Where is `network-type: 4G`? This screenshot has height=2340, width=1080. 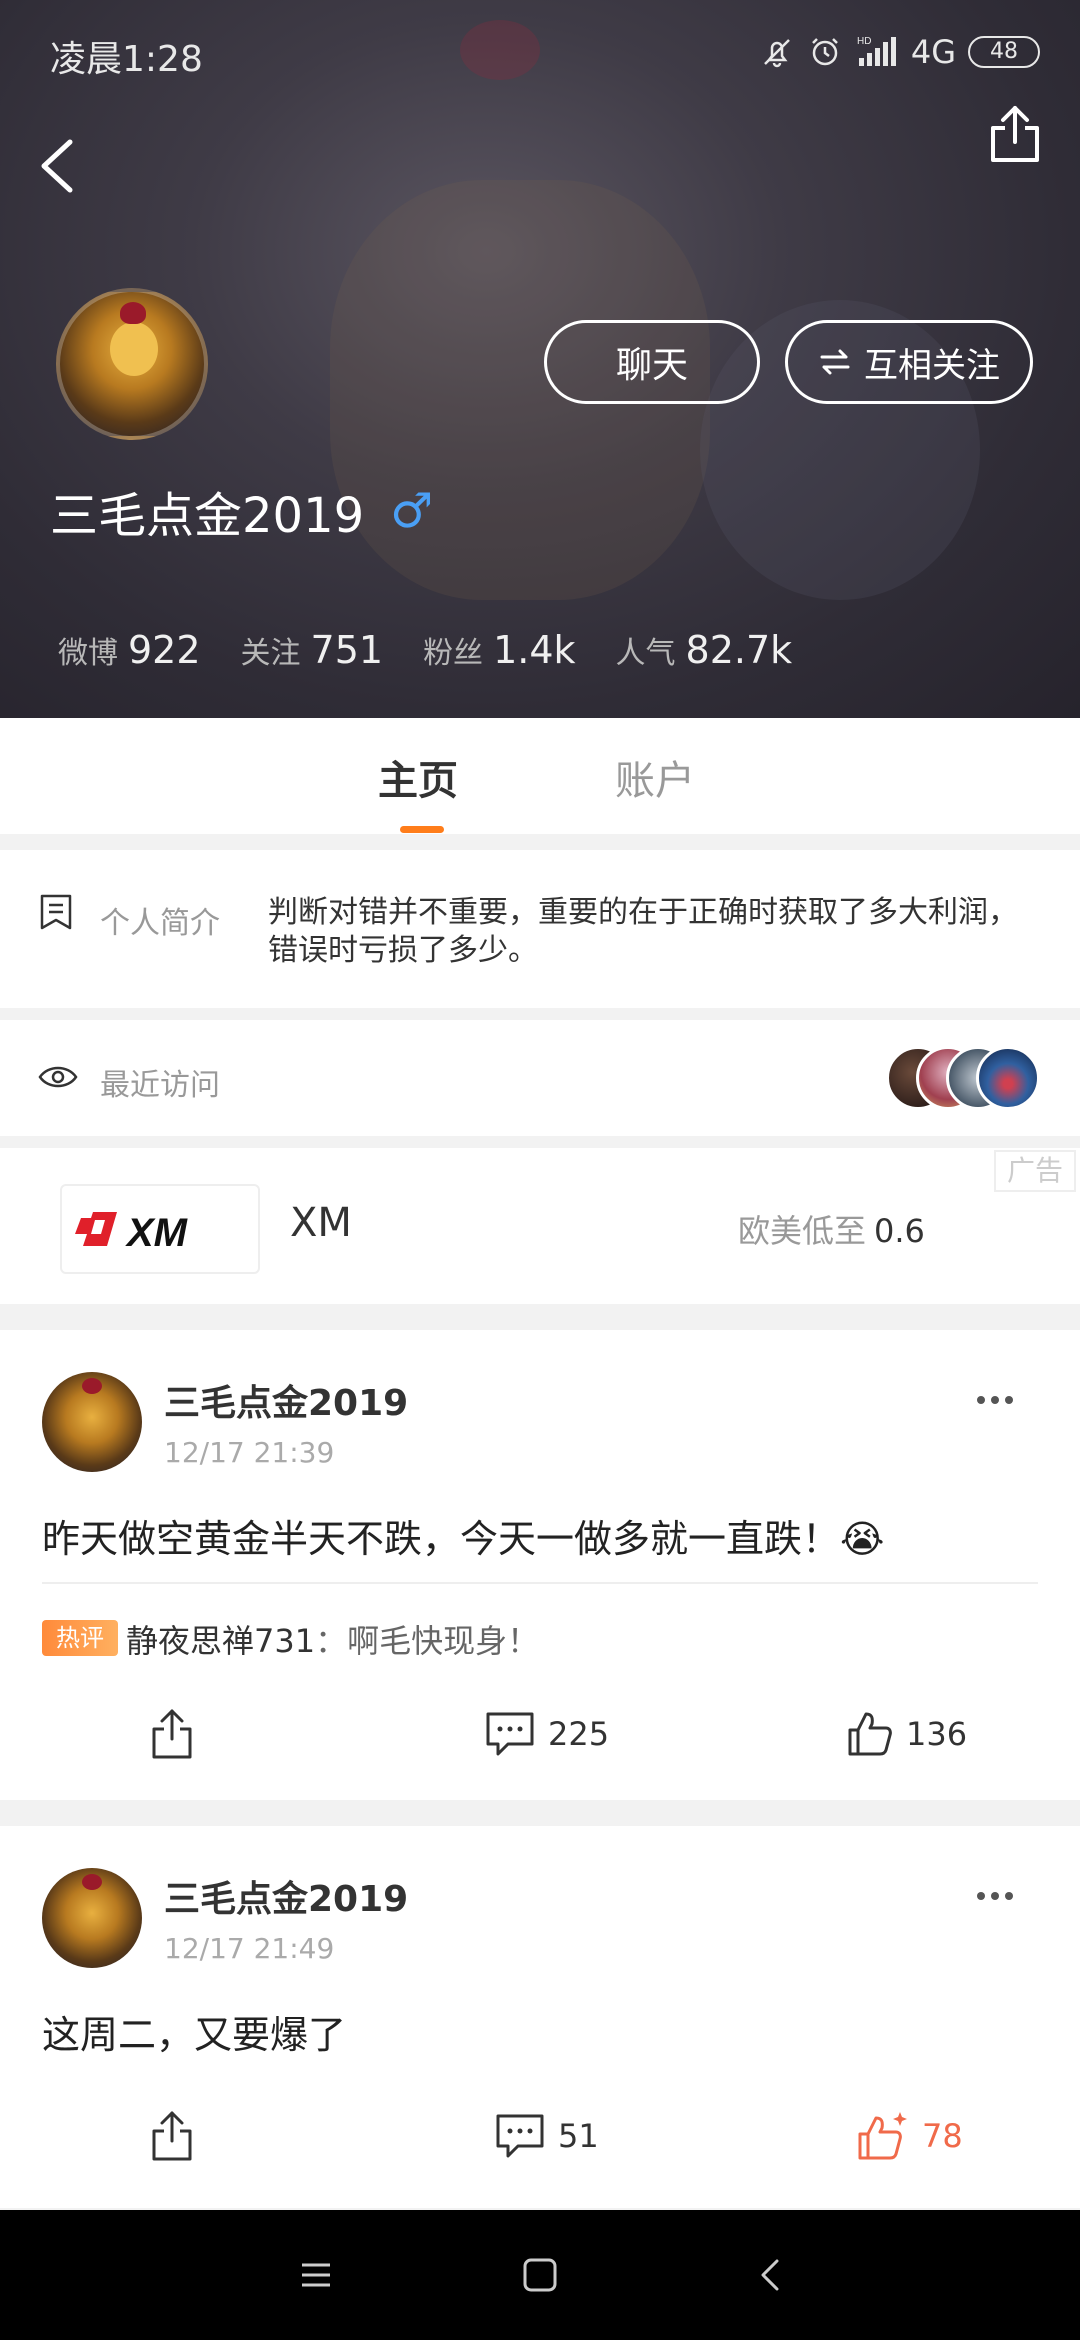 network-type: 4G is located at coordinates (933, 52).